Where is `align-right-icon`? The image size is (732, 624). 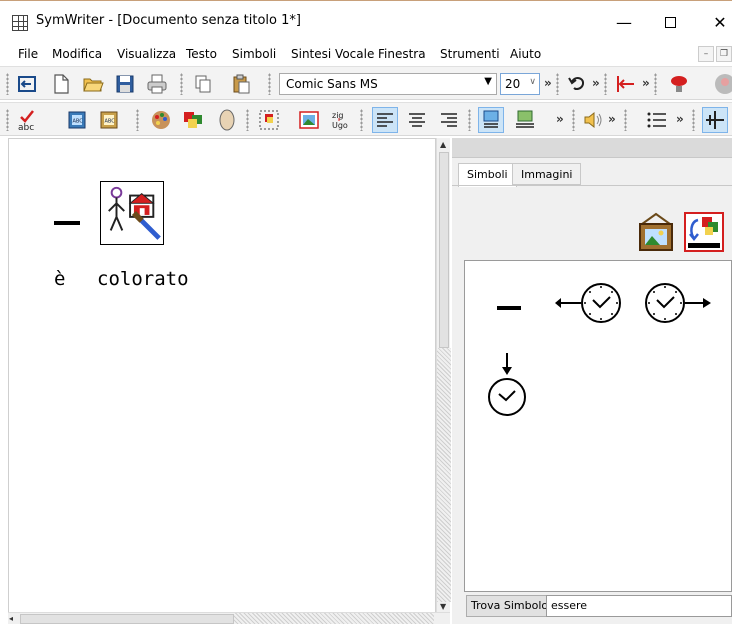 align-right-icon is located at coordinates (449, 120).